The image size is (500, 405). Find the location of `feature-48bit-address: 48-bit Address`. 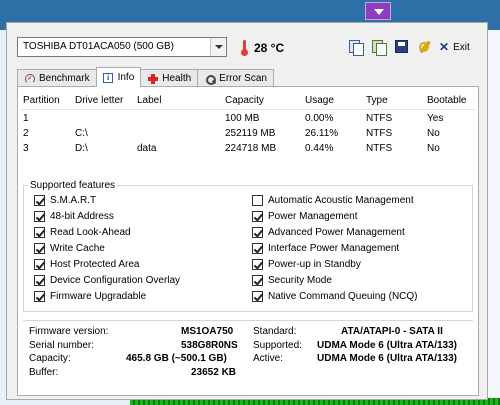

feature-48bit-address: 48-bit Address is located at coordinates (74, 216).